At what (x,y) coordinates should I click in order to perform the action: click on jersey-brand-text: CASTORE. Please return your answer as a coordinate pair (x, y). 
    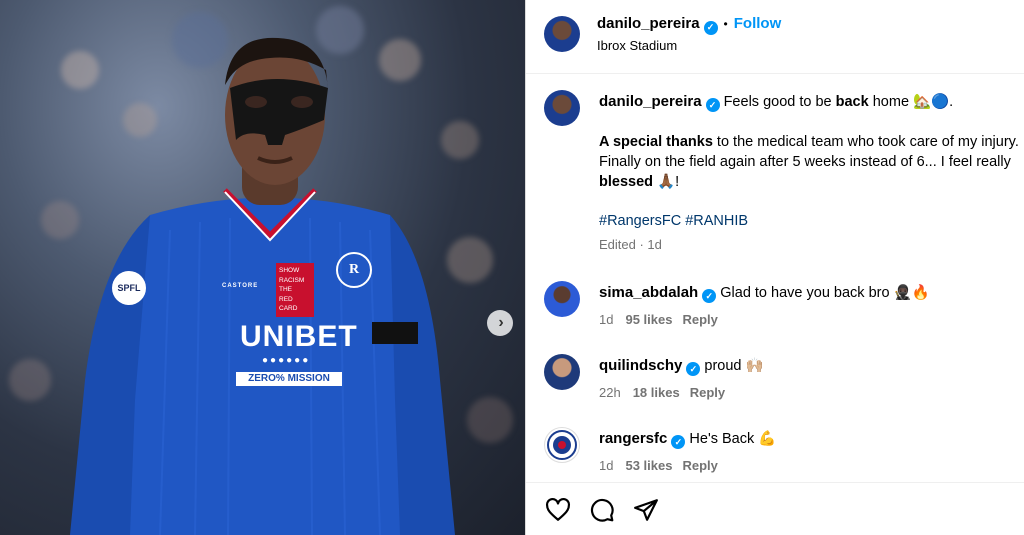
    Looking at the image, I should click on (240, 286).